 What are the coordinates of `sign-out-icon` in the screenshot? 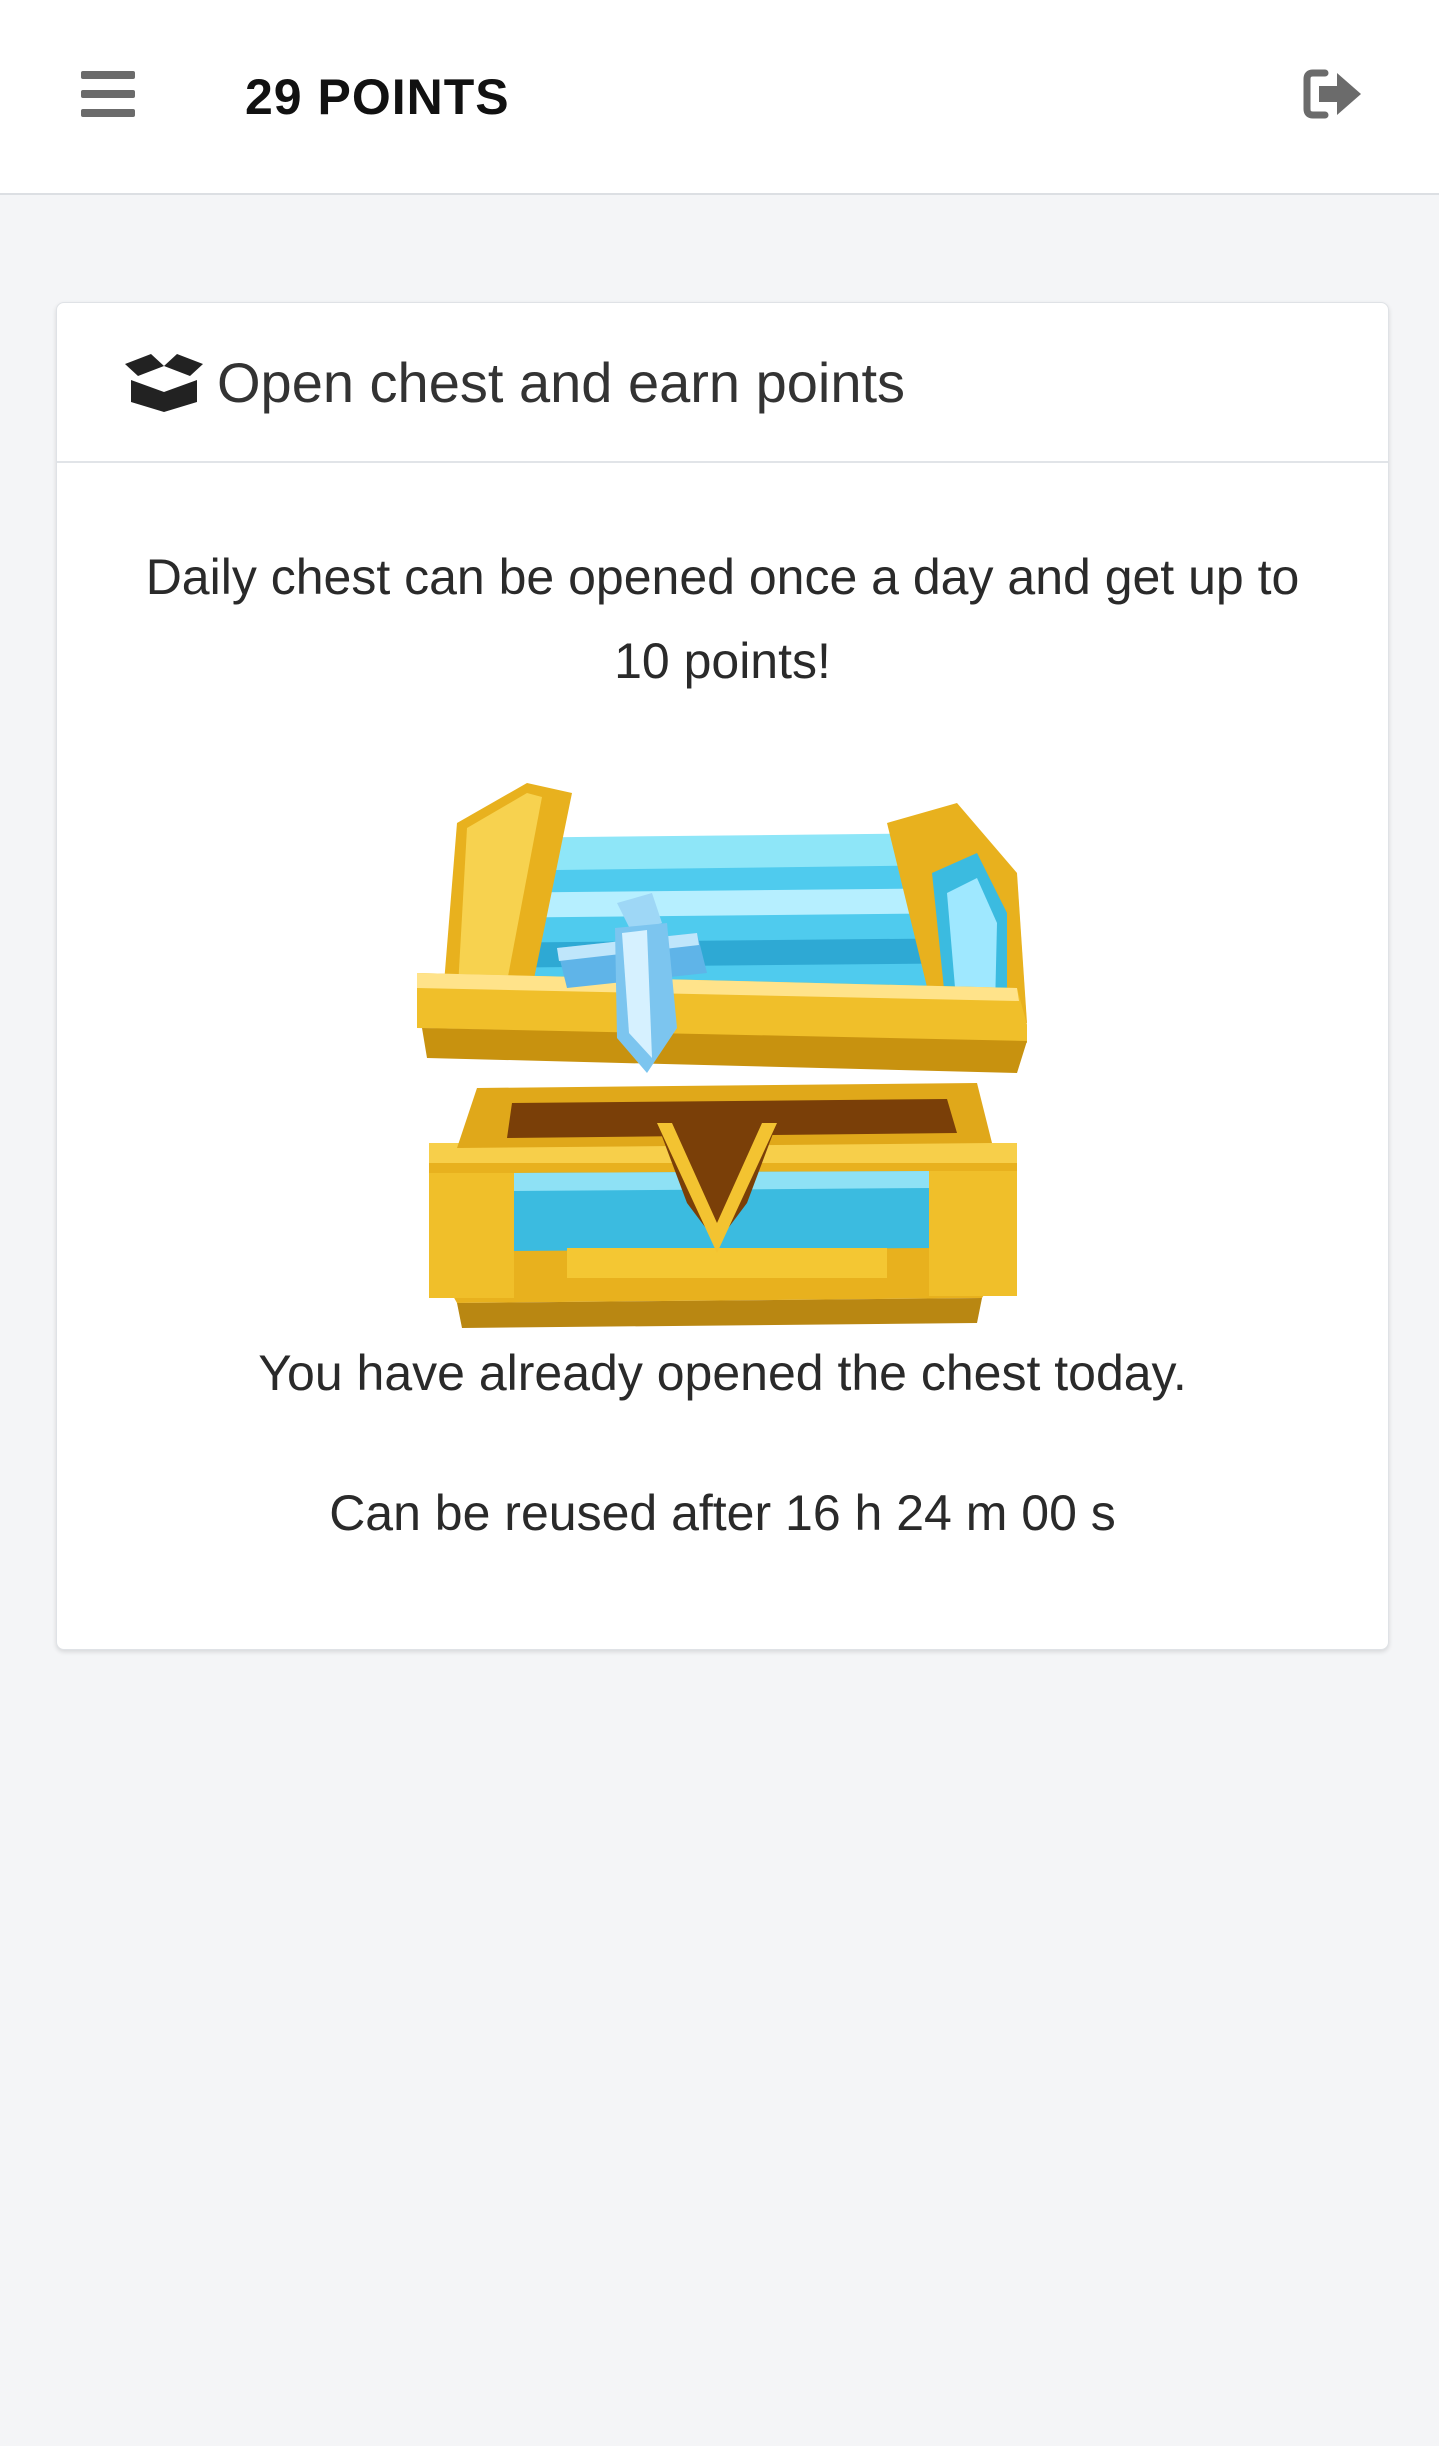 It's located at (1332, 94).